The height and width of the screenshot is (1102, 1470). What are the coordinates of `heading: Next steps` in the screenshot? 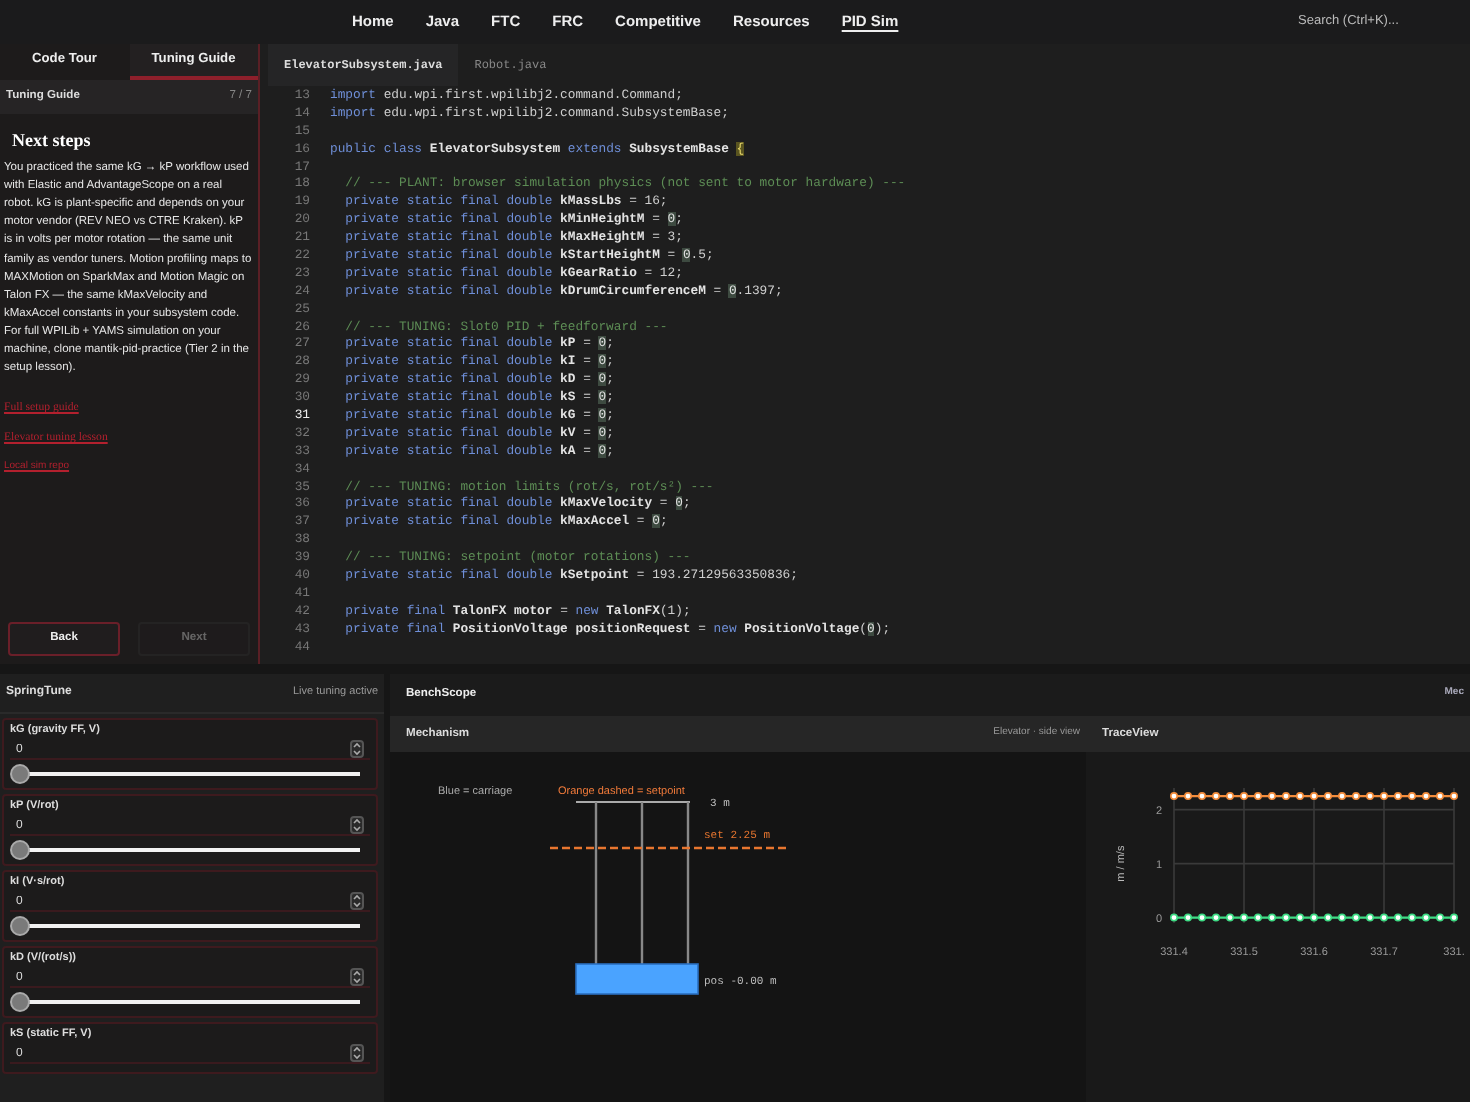 It's located at (52, 140).